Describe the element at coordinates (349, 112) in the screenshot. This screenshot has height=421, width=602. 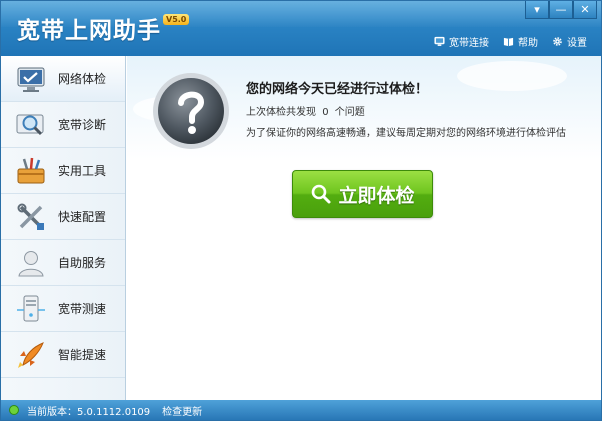
I see `last-check-suffix: 个问题` at that location.